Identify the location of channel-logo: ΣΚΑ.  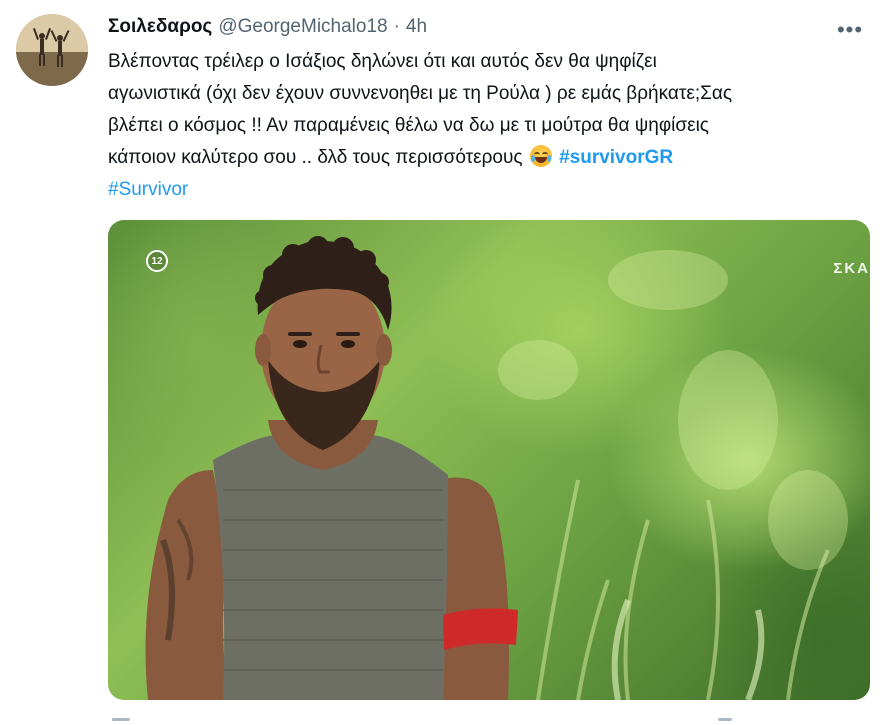
(851, 268).